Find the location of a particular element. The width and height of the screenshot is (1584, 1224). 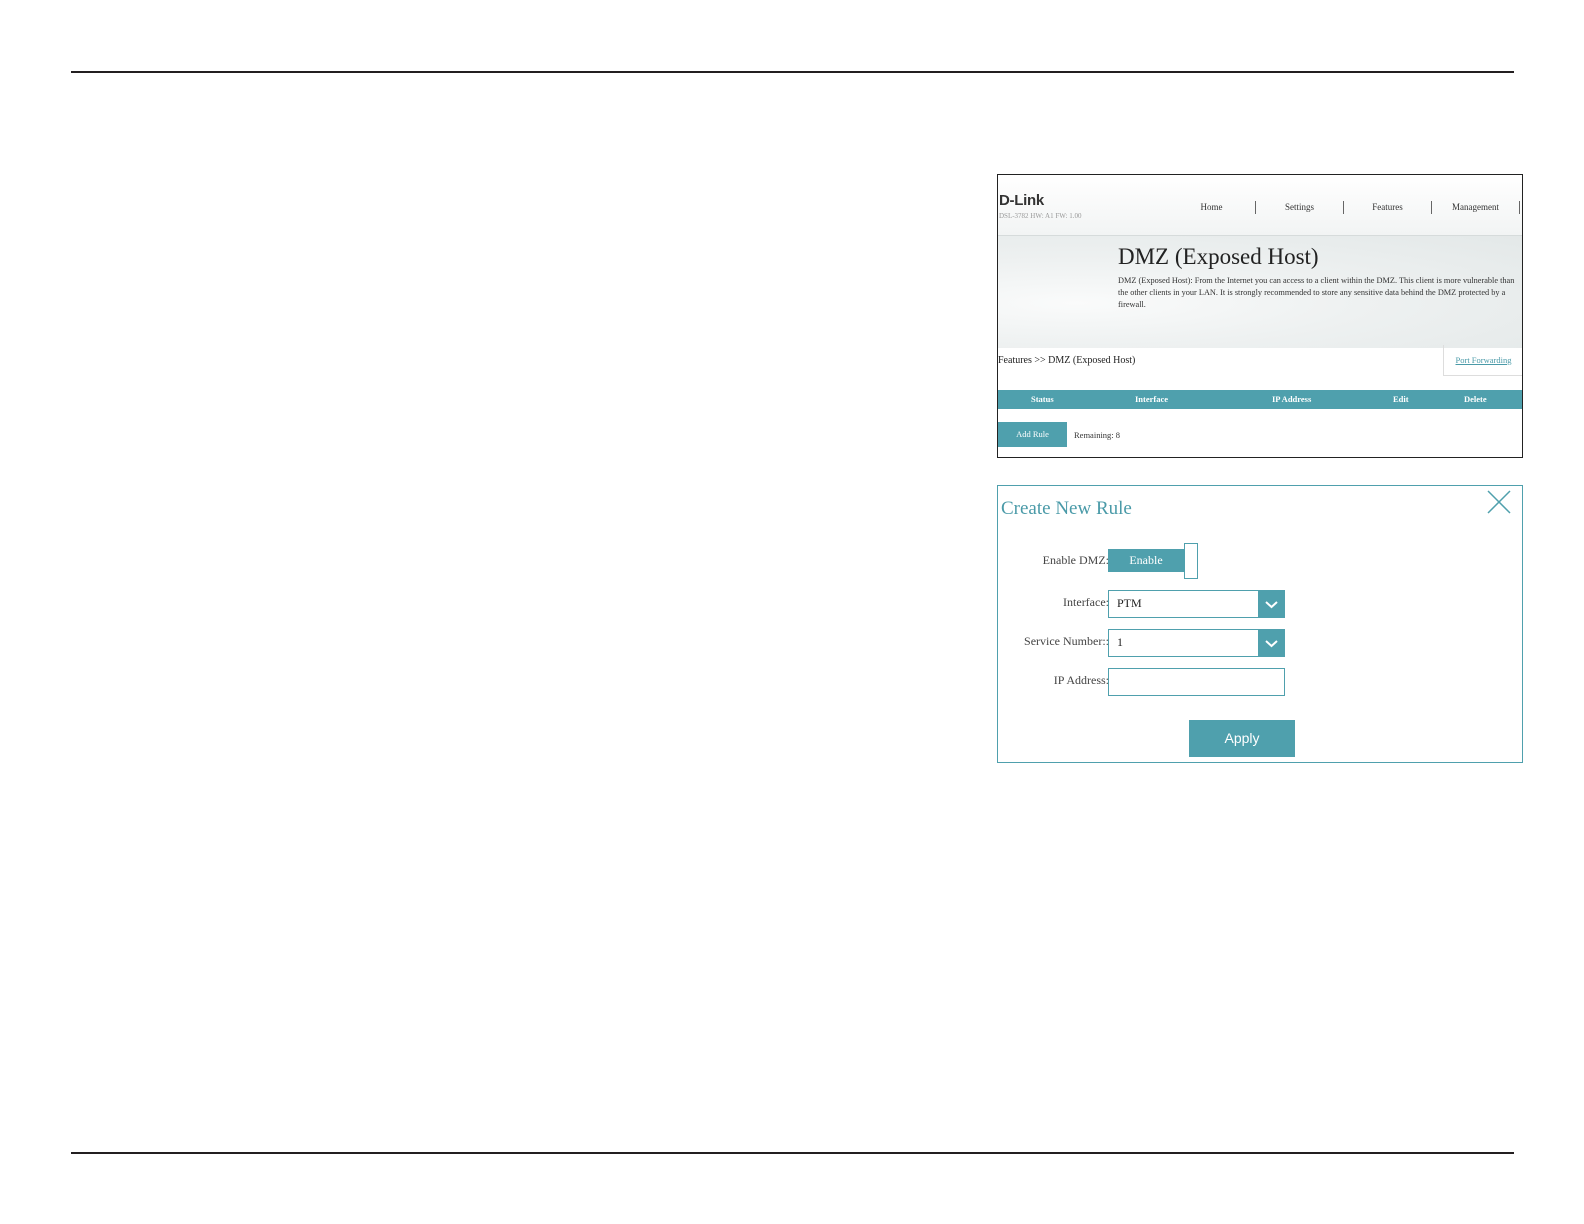

page-title: DMZ (Exposed Host) is located at coordinates (1218, 256).